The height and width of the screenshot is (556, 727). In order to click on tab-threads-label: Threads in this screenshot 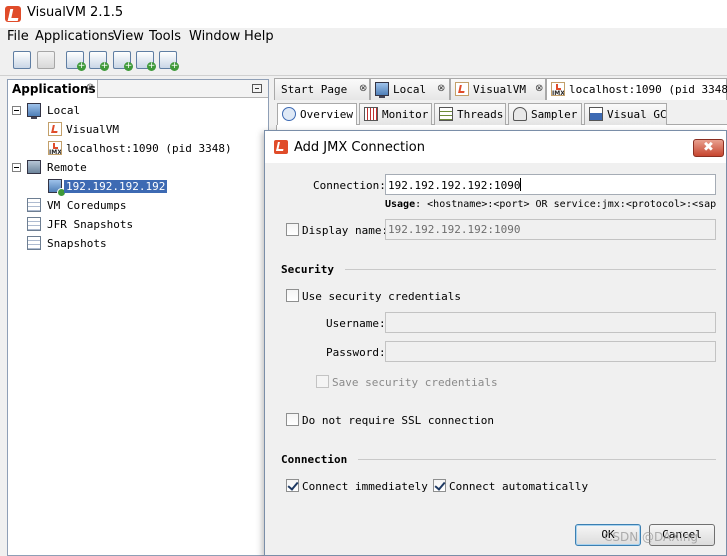, I will do `click(480, 114)`.